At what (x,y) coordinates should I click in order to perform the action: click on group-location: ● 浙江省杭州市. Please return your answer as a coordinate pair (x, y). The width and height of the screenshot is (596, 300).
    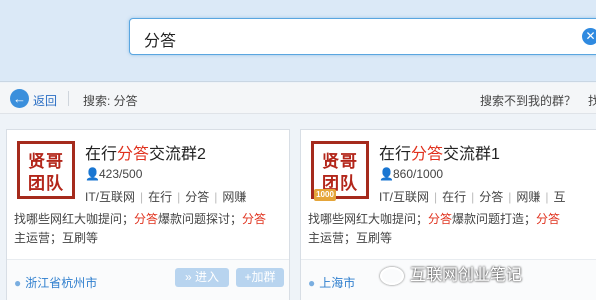
    Looking at the image, I should click on (55, 282).